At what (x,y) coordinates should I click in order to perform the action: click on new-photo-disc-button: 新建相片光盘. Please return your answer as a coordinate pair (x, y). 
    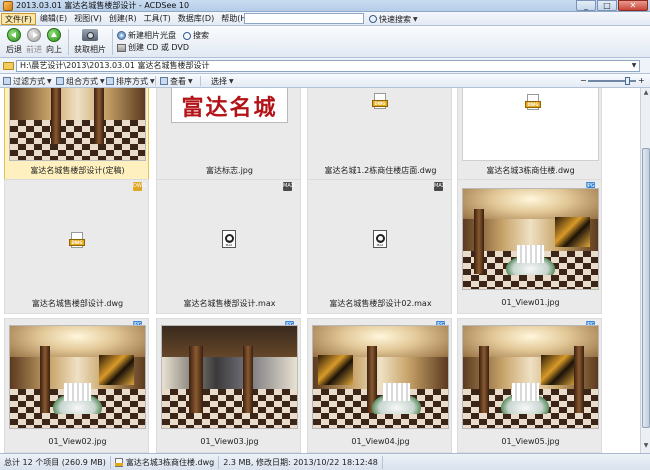
    Looking at the image, I should click on (146, 35).